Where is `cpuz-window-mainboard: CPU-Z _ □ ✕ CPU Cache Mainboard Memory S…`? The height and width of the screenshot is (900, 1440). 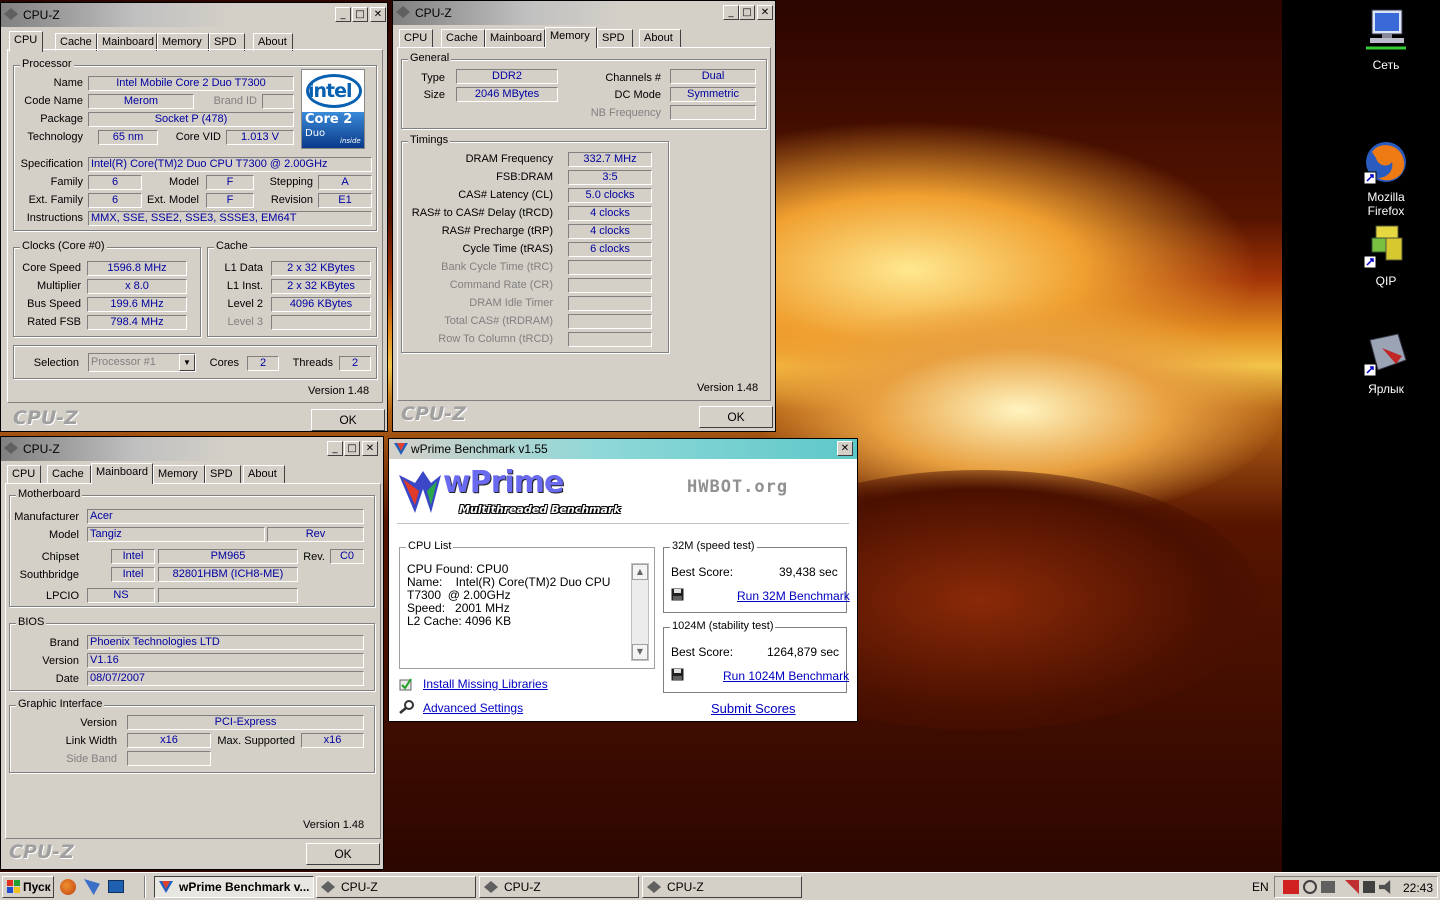
cpuz-window-mainboard: CPU-Z _ □ ✕ CPU Cache Mainboard Memory S… is located at coordinates (192, 653).